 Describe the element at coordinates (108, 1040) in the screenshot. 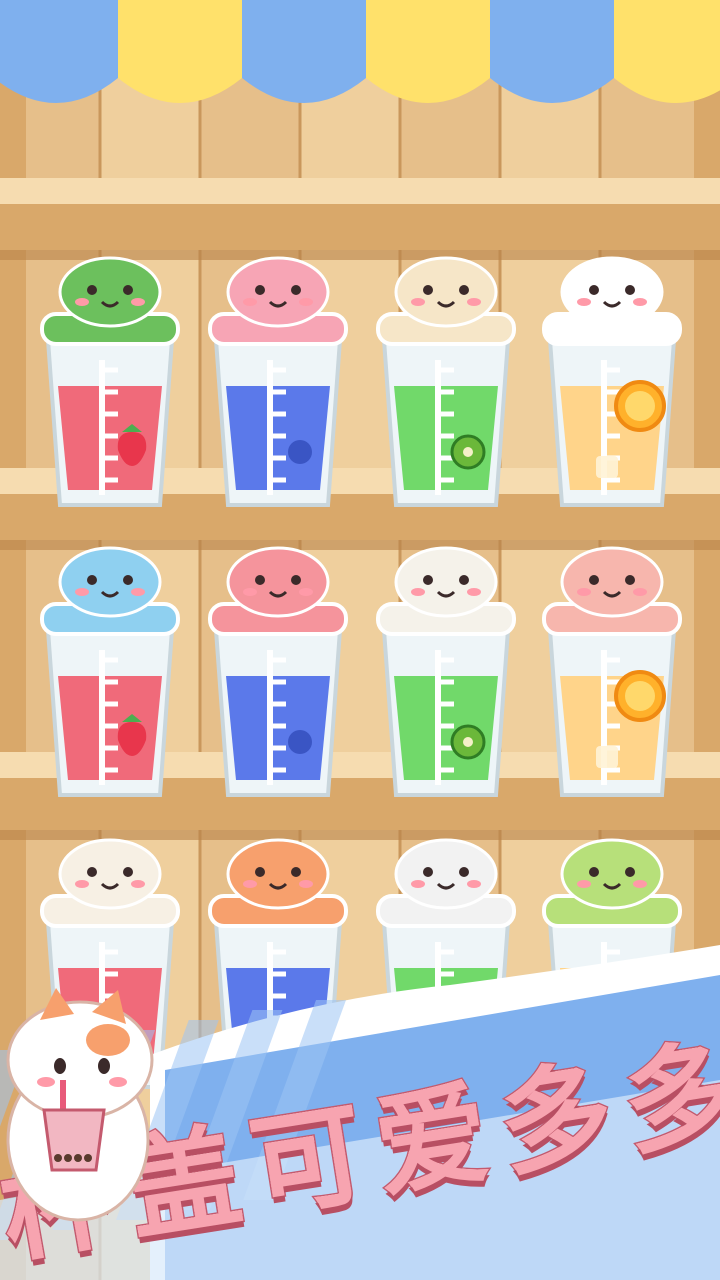

I see `mascot-patch` at that location.